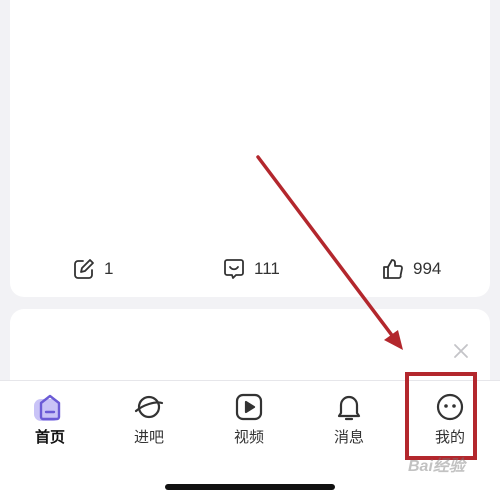 Image resolution: width=500 pixels, height=501 pixels. Describe the element at coordinates (149, 421) in the screenshot. I see `tab-enter-bar: 进吧` at that location.